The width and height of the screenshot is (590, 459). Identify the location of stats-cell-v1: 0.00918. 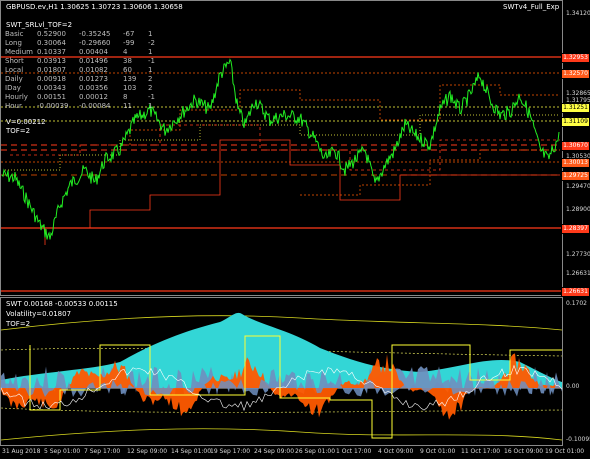
(51, 79).